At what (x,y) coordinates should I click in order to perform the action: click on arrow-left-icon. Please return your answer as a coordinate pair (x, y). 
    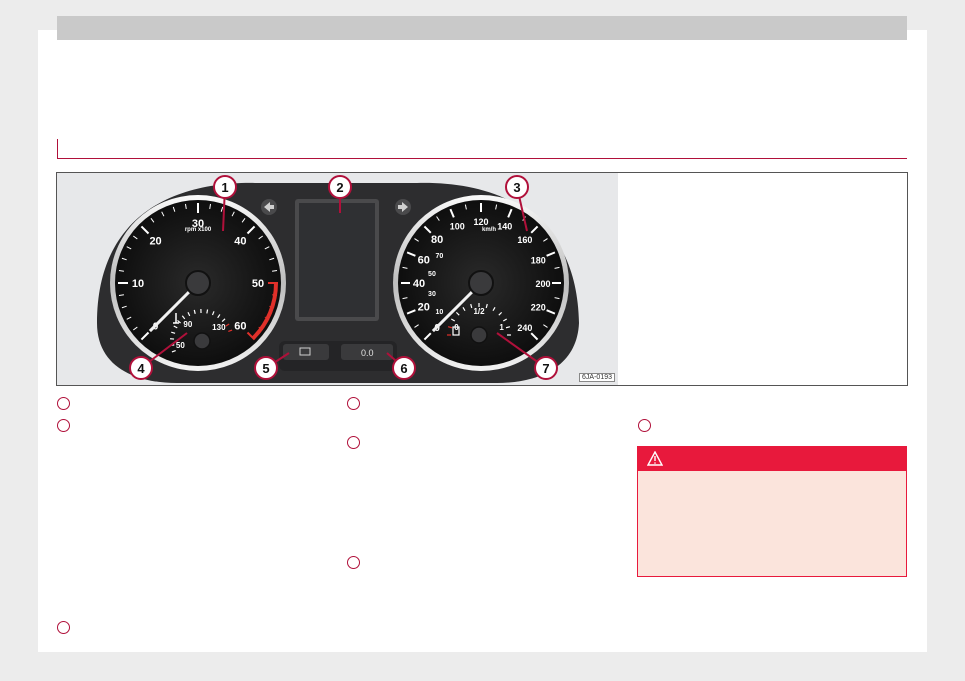
    Looking at the image, I should click on (269, 207).